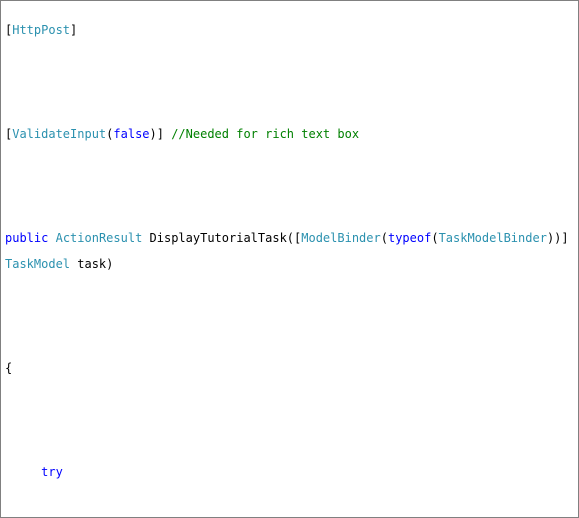 The width and height of the screenshot is (579, 518). I want to click on code-line: [HttpPost], so click(291, 30).